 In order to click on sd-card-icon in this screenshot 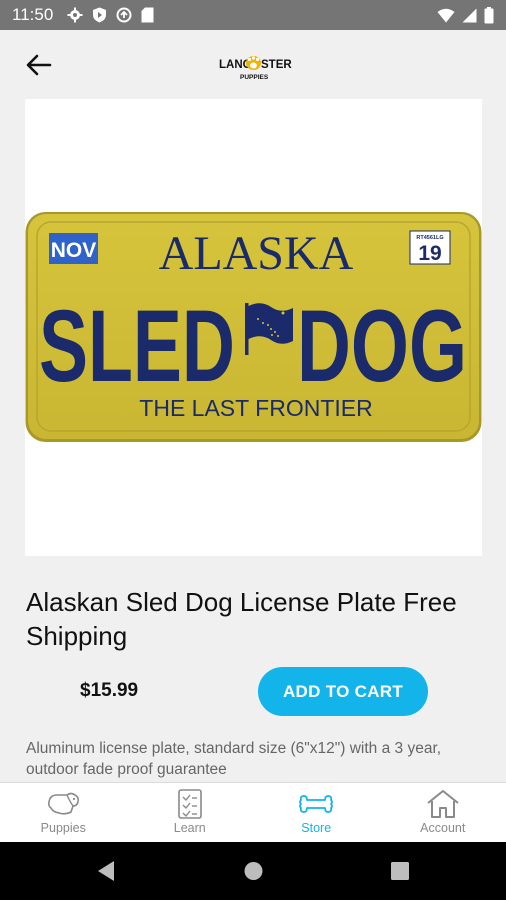, I will do `click(147, 15)`.